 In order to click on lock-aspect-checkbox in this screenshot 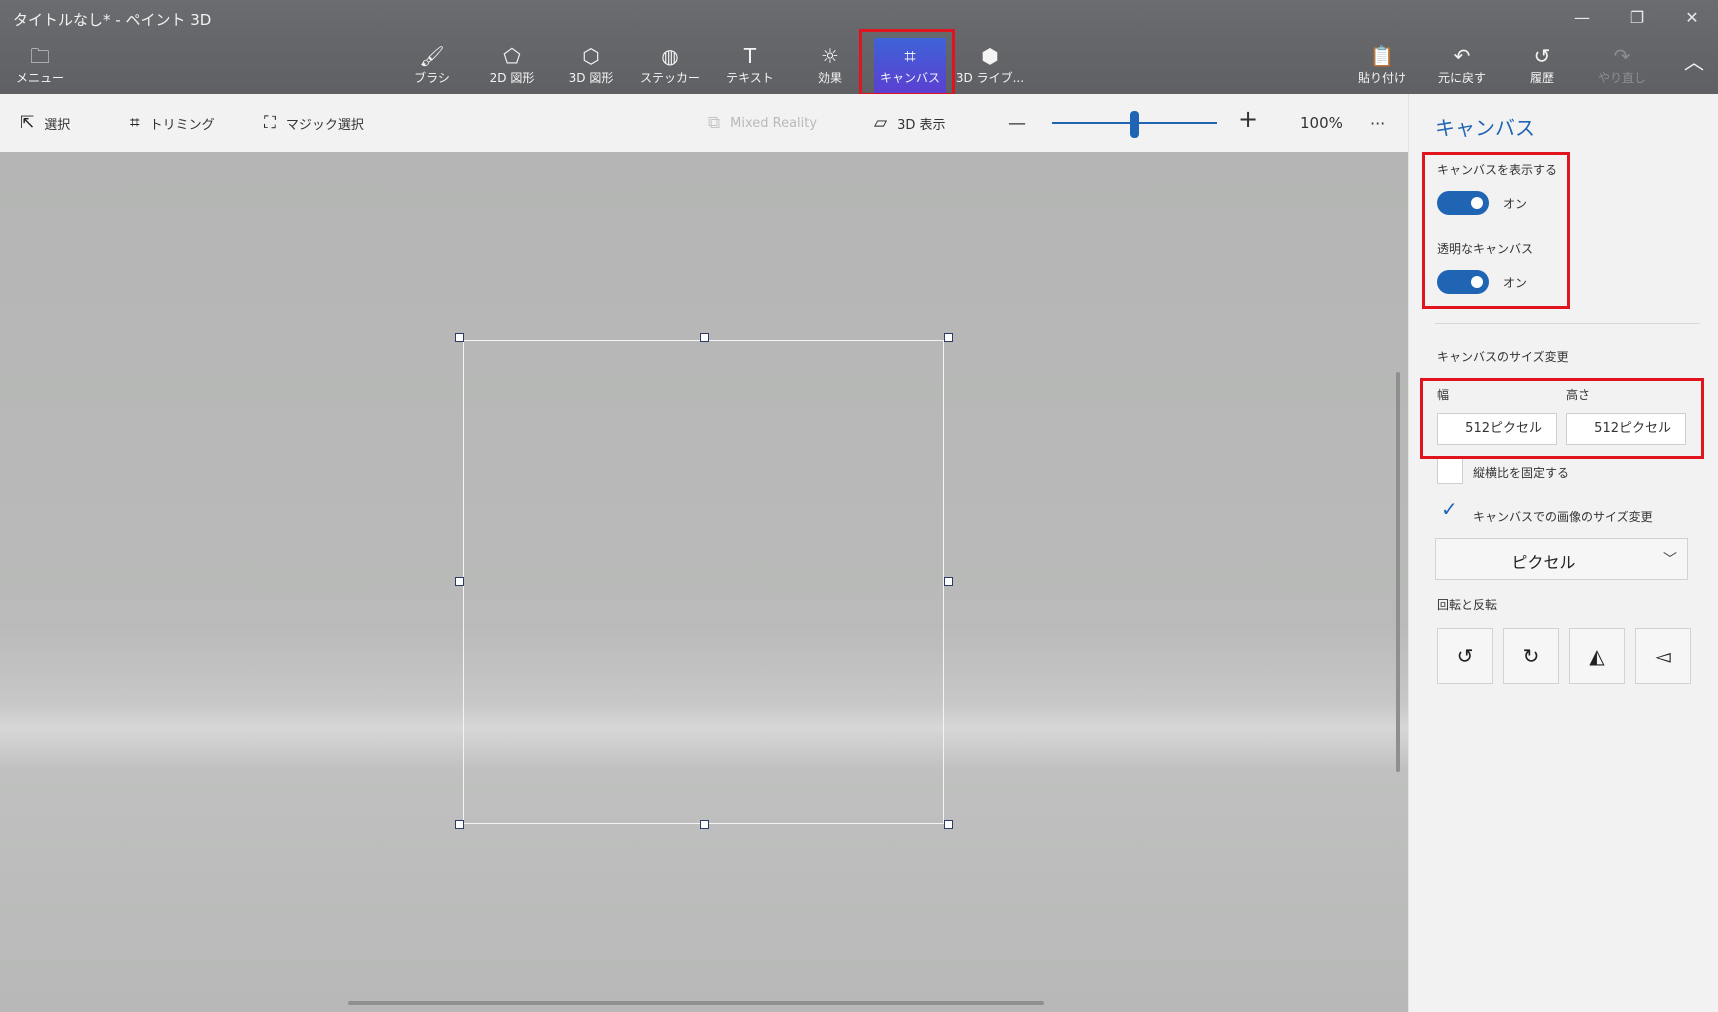, I will do `click(1450, 471)`.